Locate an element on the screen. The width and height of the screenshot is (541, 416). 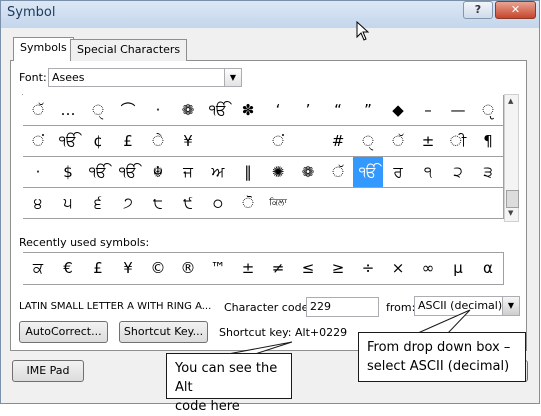
title-bar is located at coordinates (270, 14).